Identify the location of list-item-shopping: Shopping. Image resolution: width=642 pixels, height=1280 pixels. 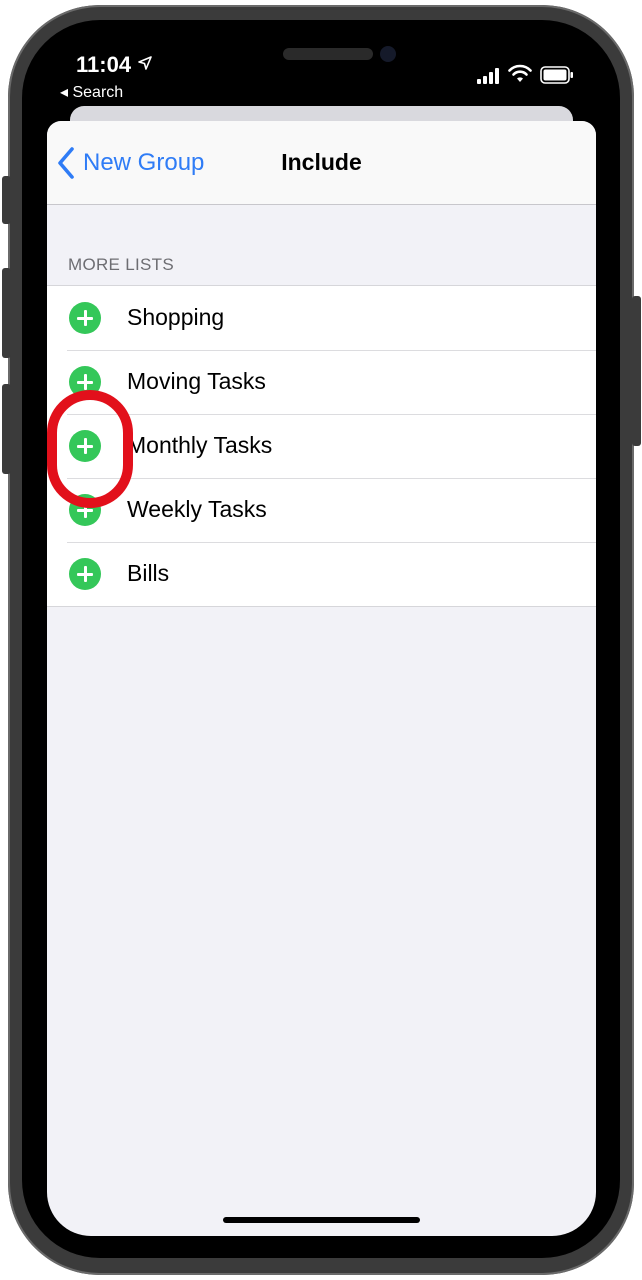
(321, 318).